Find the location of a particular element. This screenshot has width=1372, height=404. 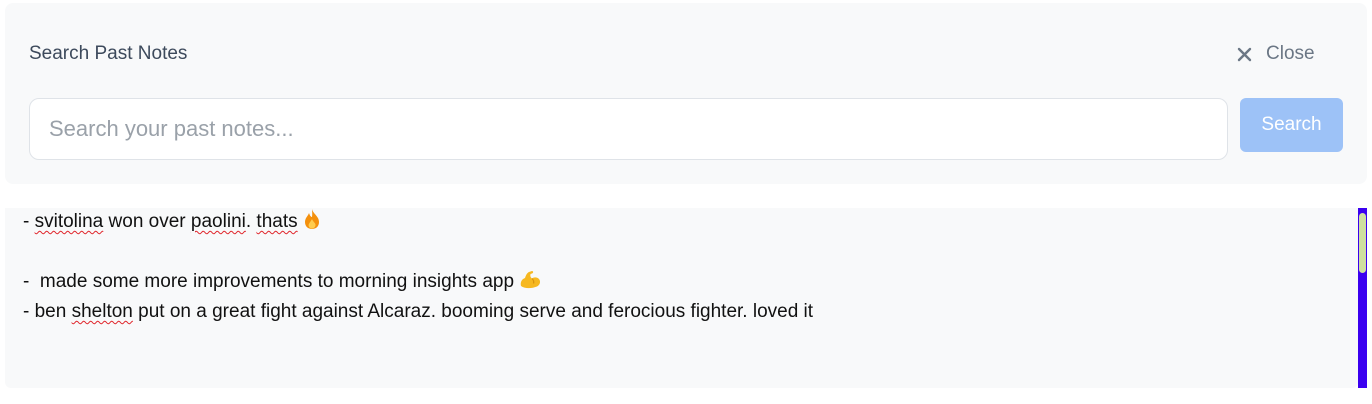

close-button: Close is located at coordinates (1276, 54).